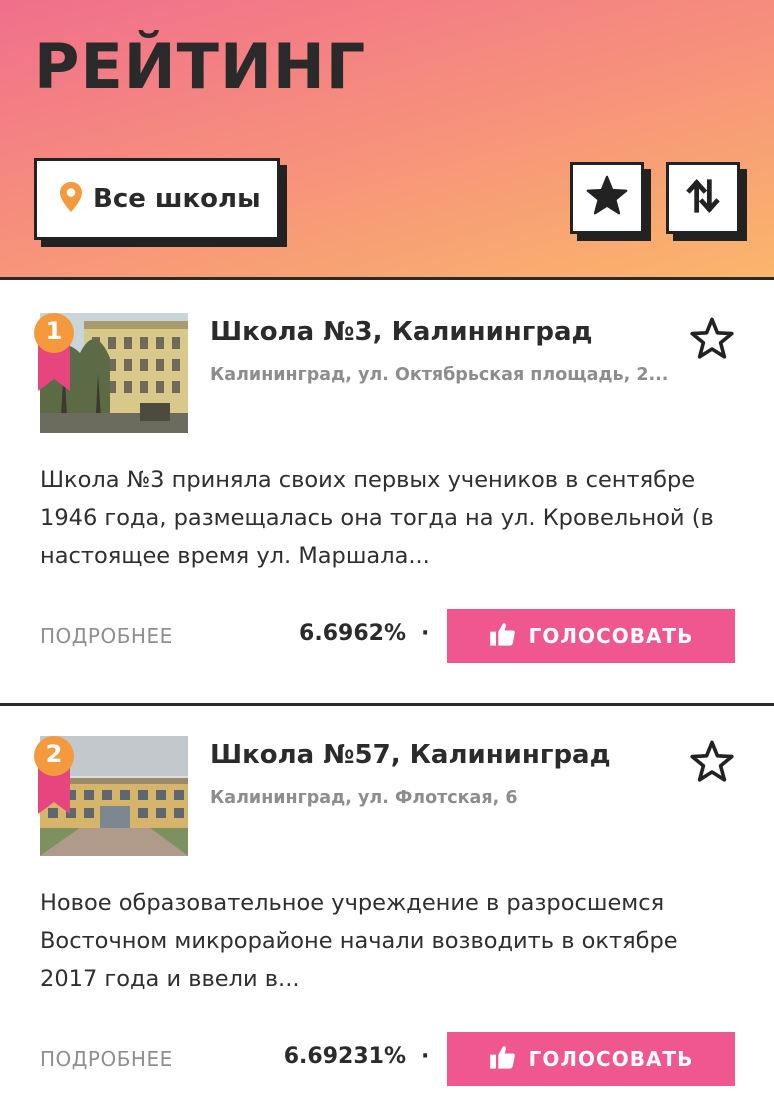 Image resolution: width=774 pixels, height=1120 pixels. Describe the element at coordinates (352, 633) in the screenshot. I see `vote-percent: 6.6962%` at that location.